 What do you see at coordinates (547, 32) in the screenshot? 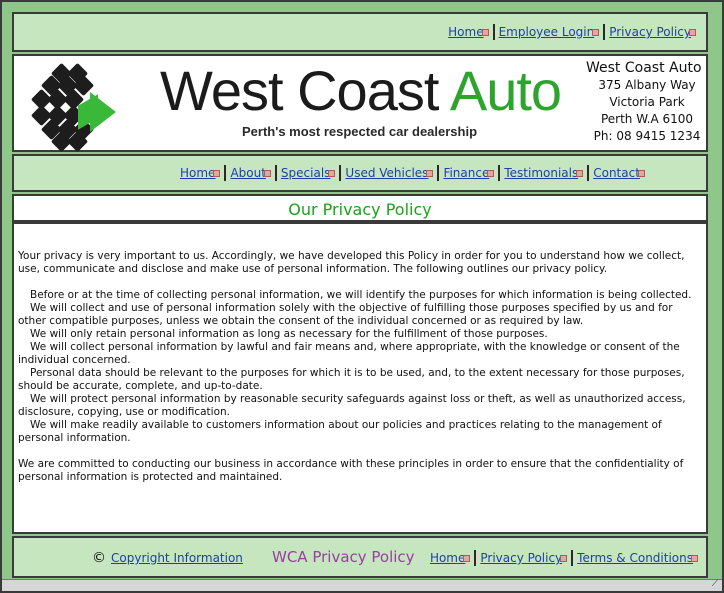
I see `top-nav-employee-login-link: Employee Login` at bounding box center [547, 32].